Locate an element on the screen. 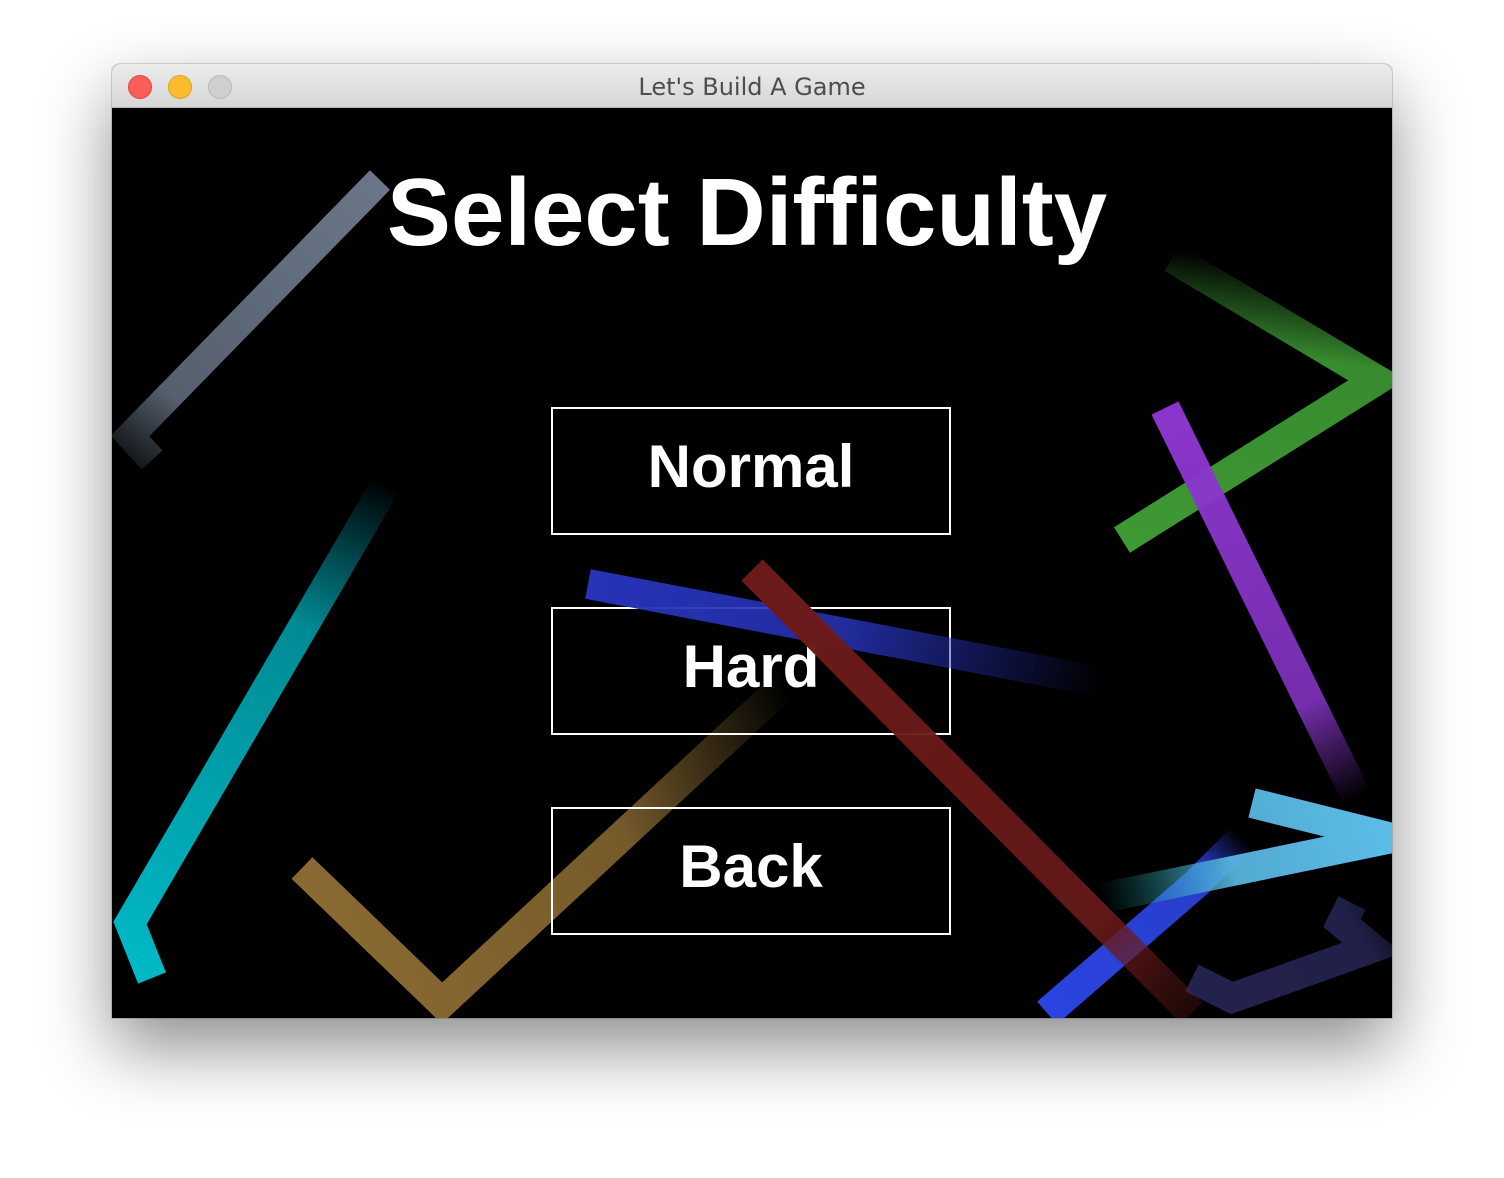 The height and width of the screenshot is (1178, 1504). navy-trail is located at coordinates (1288, 955).